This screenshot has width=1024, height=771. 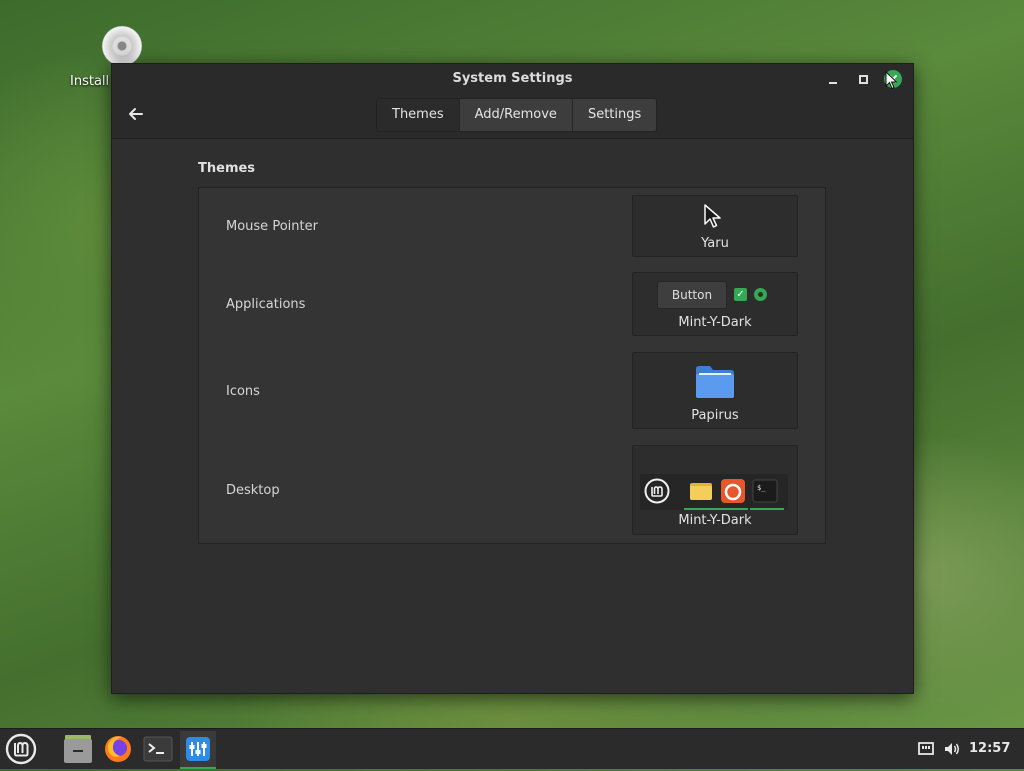 I want to click on tab-add-remove: Add/Remove, so click(x=515, y=115).